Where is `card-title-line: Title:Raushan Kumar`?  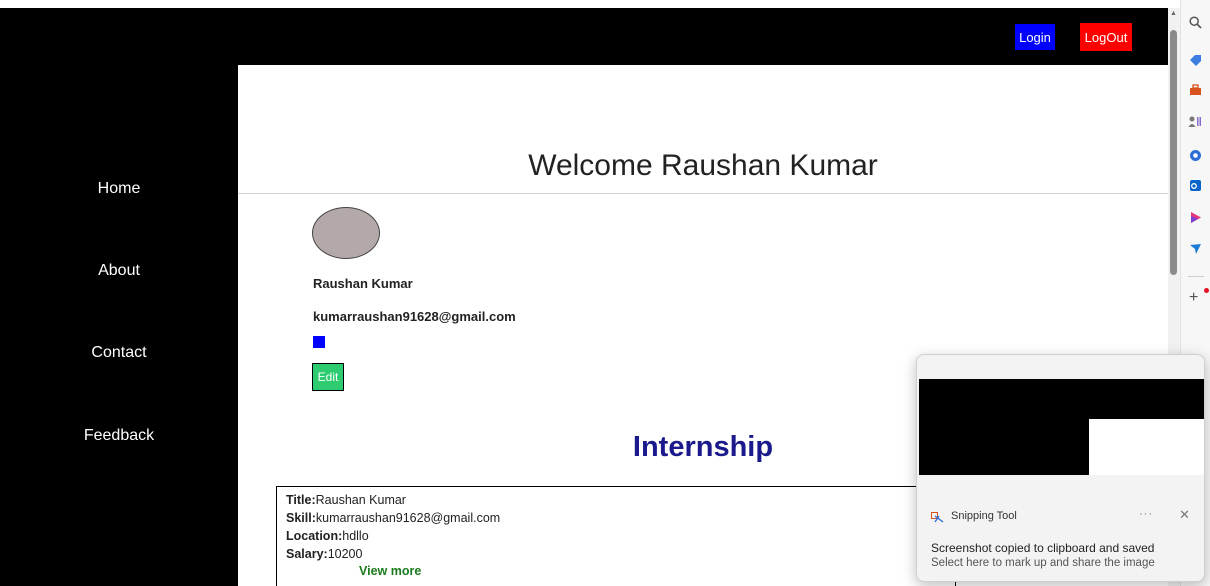 card-title-line: Title:Raushan Kumar is located at coordinates (620, 500).